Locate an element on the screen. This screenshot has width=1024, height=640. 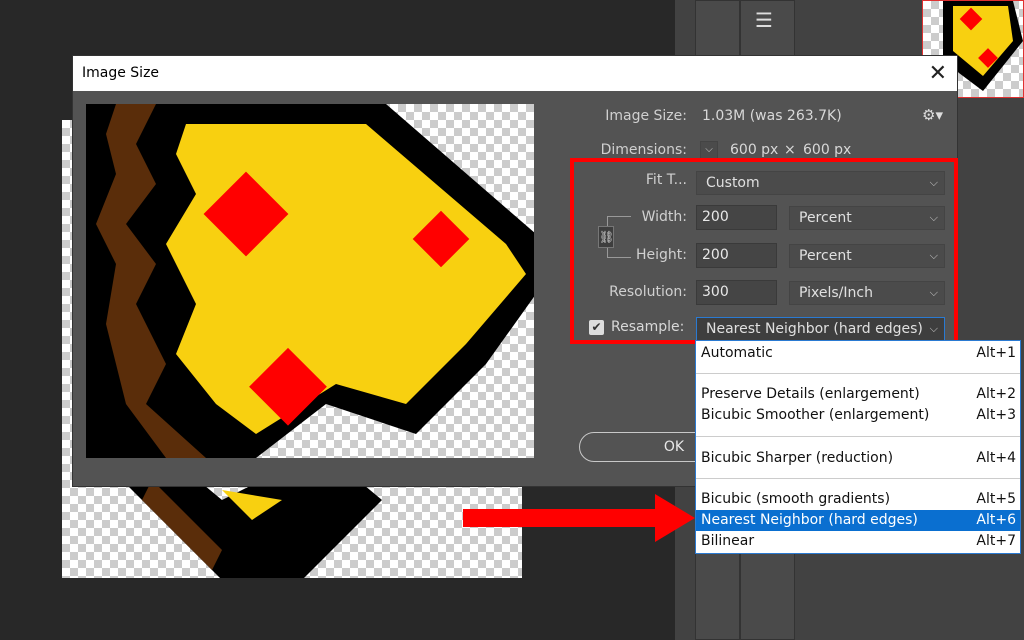
dimensions-label: Dimensions: is located at coordinates (643, 150).